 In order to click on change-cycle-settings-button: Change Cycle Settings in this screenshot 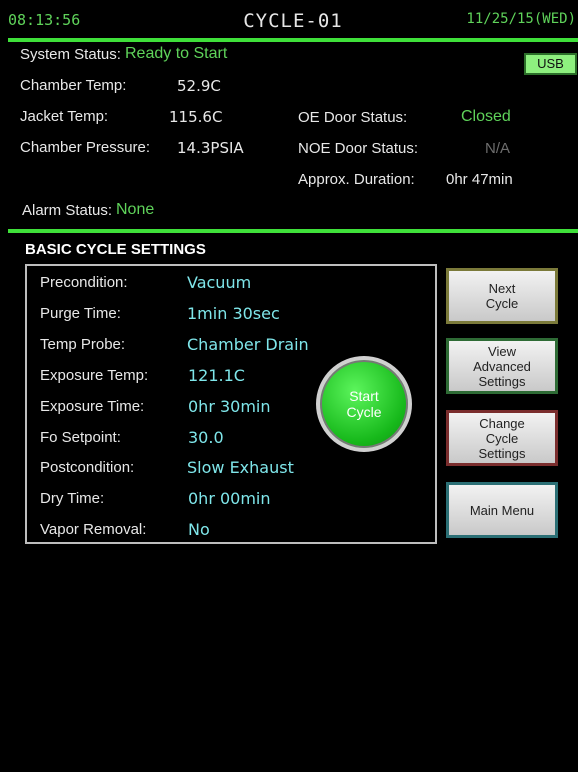, I will do `click(502, 438)`.